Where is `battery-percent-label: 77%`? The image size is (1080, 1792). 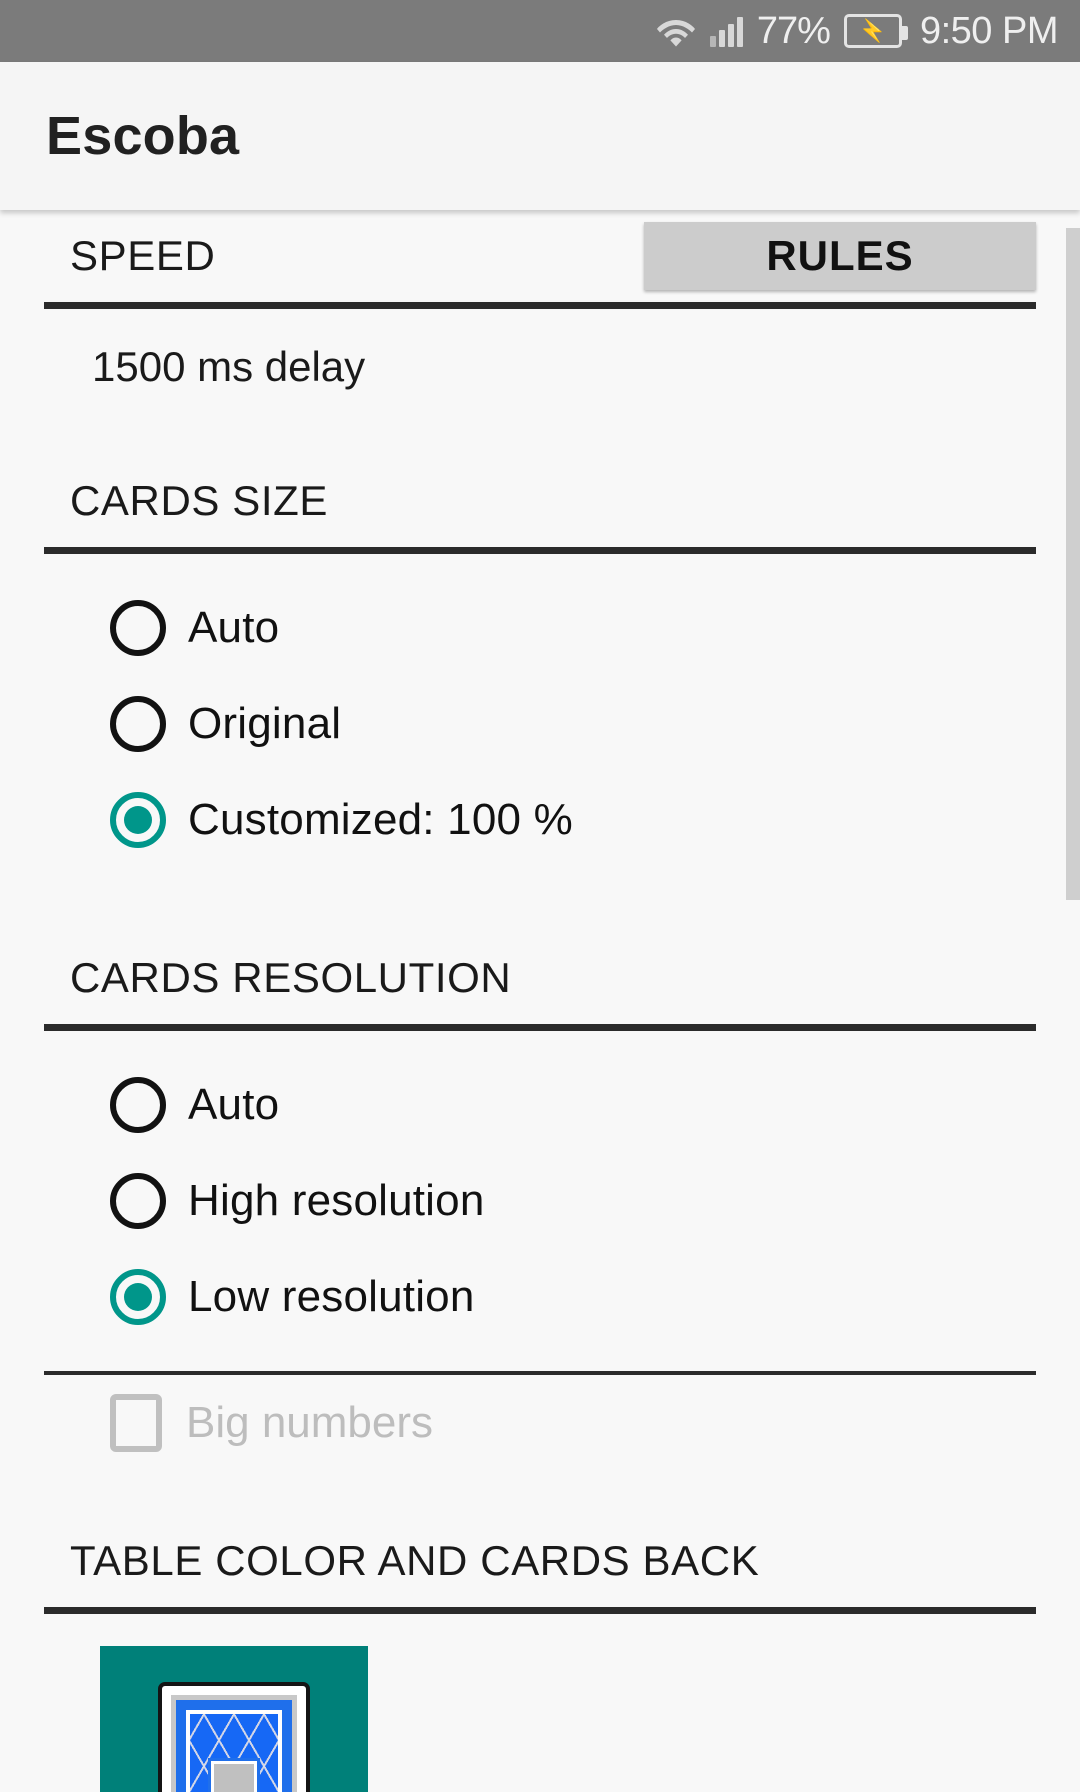
battery-percent-label: 77% is located at coordinates (793, 30).